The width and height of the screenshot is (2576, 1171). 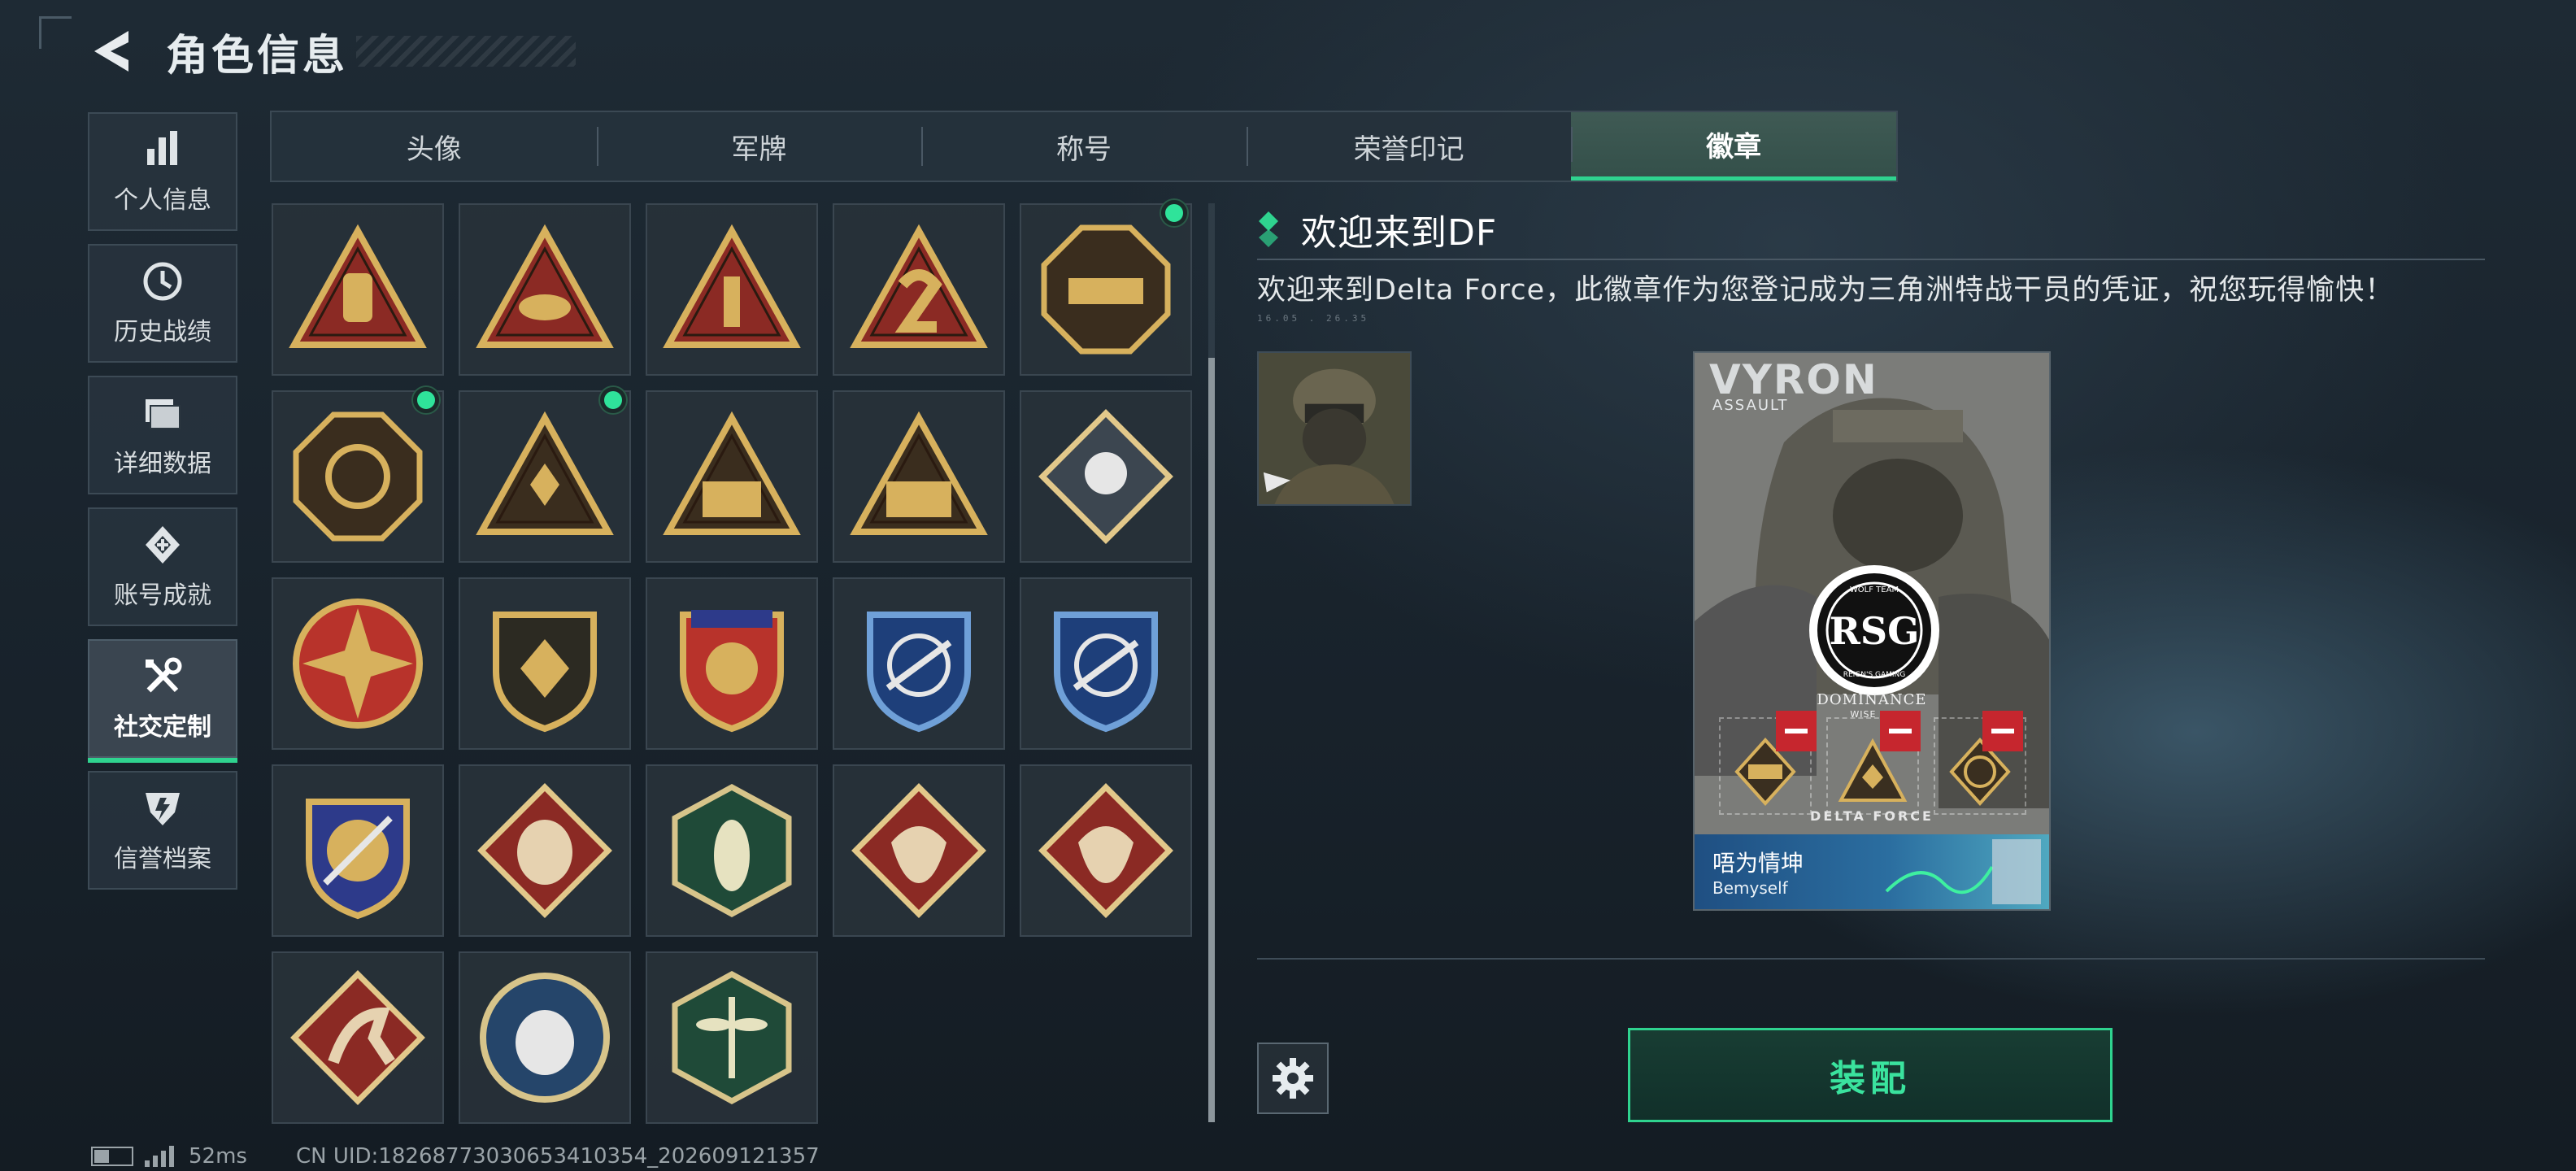 I want to click on soldiers-laurel-badge-icon, so click(x=919, y=473).